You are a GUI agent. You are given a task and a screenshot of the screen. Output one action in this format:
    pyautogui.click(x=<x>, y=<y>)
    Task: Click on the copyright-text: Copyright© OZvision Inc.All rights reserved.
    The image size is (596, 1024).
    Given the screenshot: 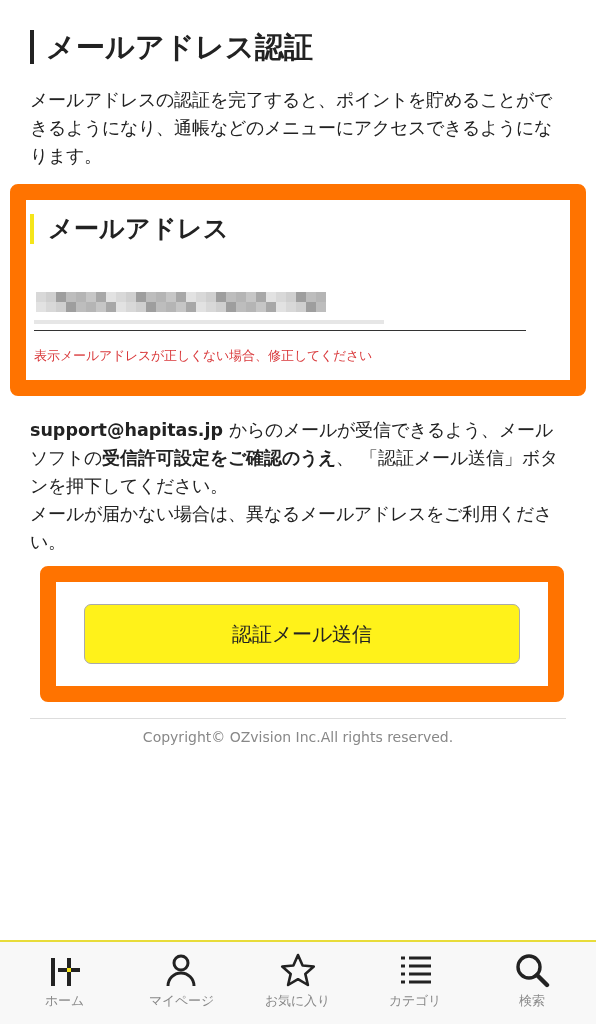 What is the action you would take?
    pyautogui.click(x=298, y=737)
    